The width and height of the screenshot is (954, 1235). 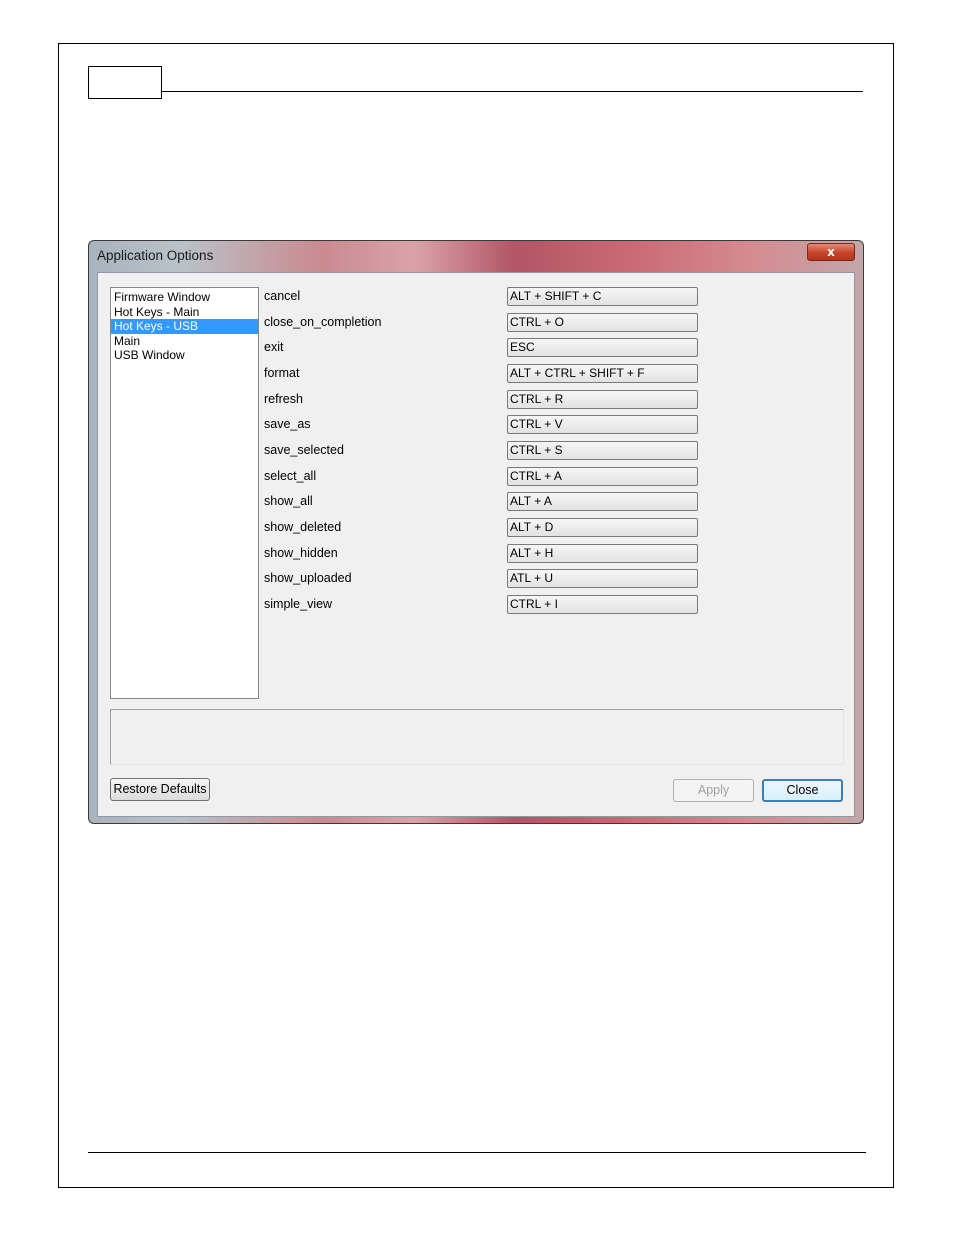 I want to click on hotkey-combination-field: CTRL + A, so click(x=602, y=476).